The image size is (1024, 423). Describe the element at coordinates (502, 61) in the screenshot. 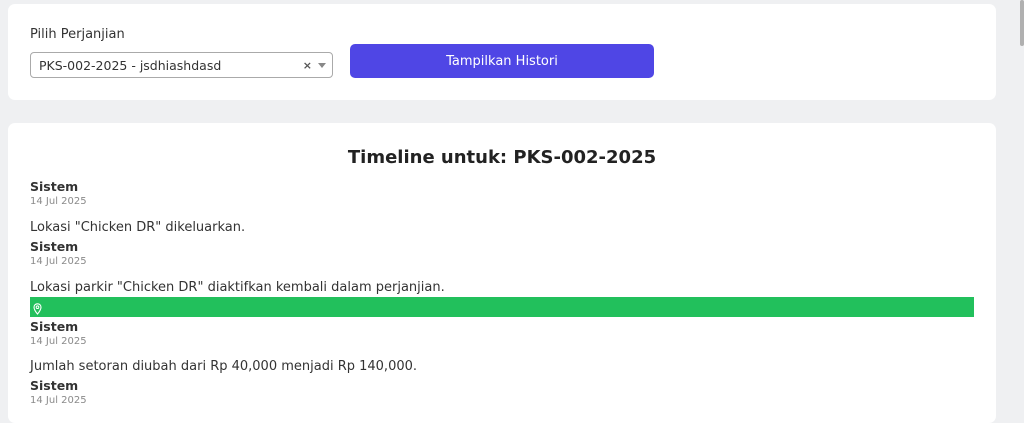

I see `show-history-button: Tampilkan Histori` at that location.